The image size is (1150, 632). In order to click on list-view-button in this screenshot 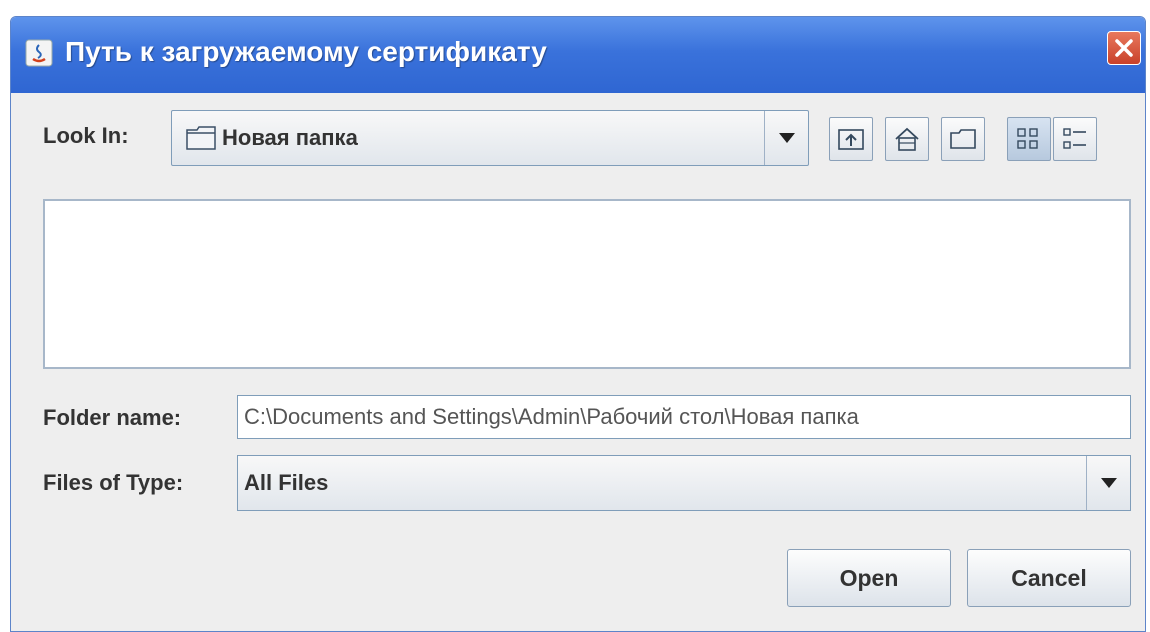, I will do `click(1029, 139)`.